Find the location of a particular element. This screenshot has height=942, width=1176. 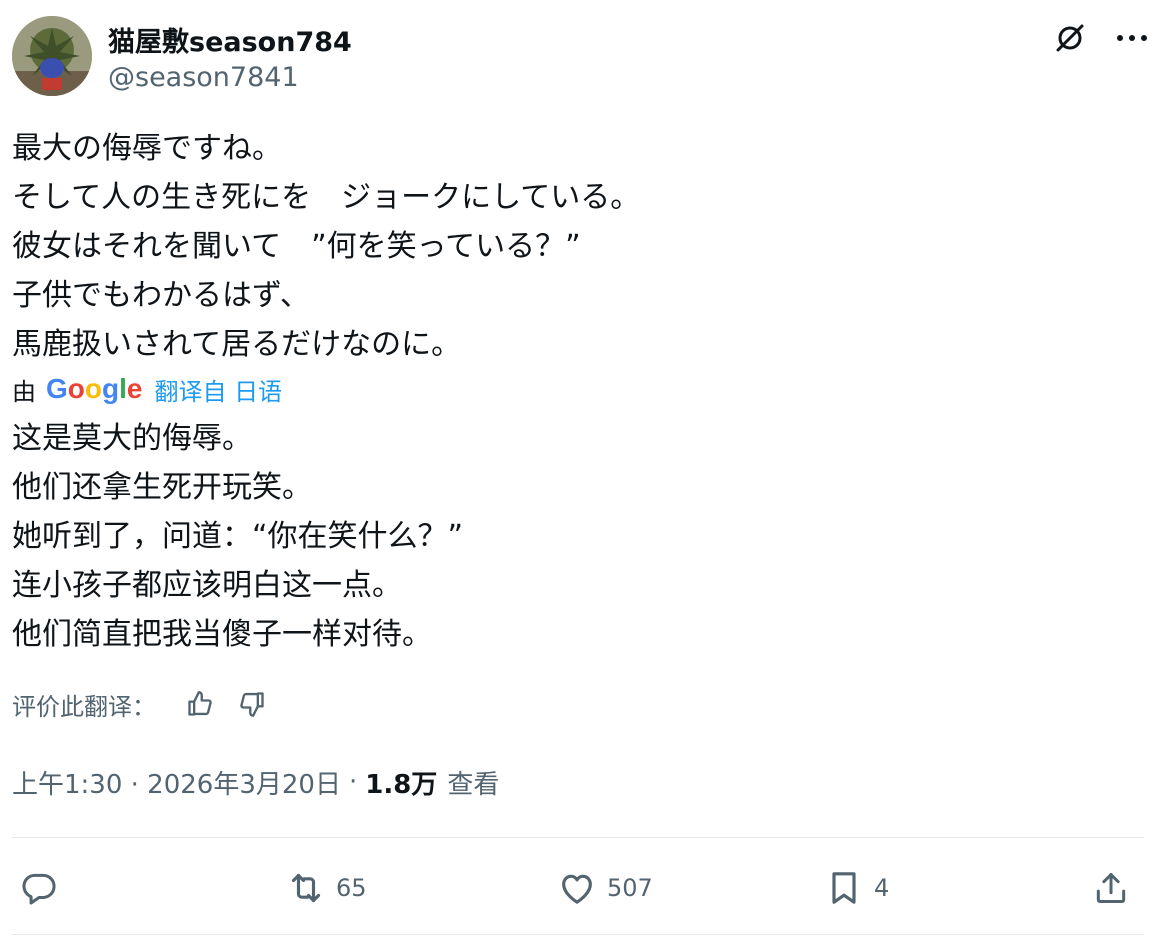

google-letter: e is located at coordinates (134, 388).